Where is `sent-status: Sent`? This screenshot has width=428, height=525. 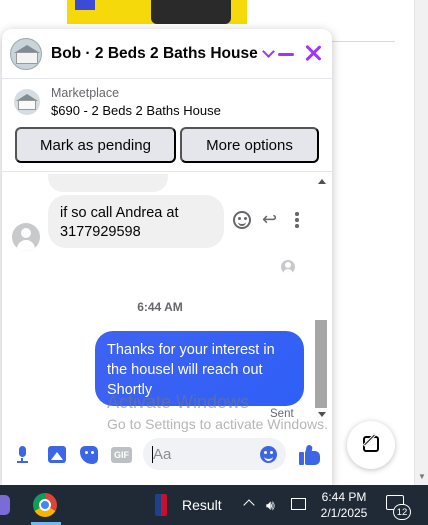 sent-status: Sent is located at coordinates (282, 414).